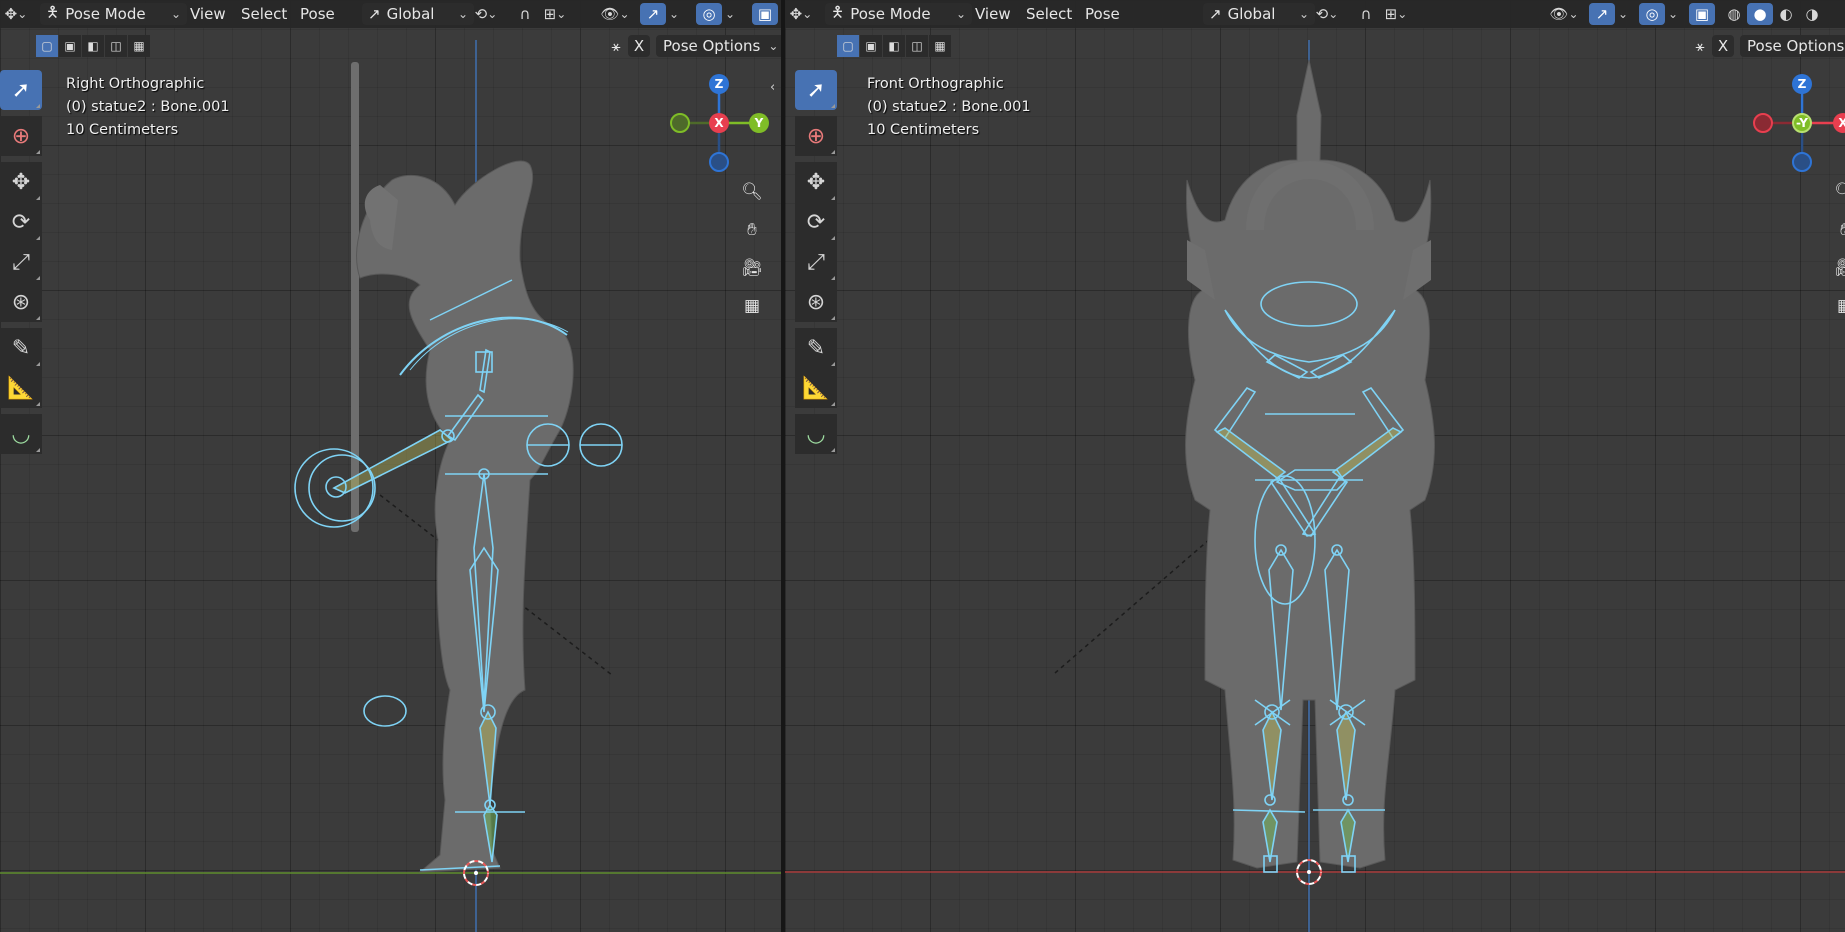  I want to click on shading-wireframe-button: ◍, so click(1734, 14).